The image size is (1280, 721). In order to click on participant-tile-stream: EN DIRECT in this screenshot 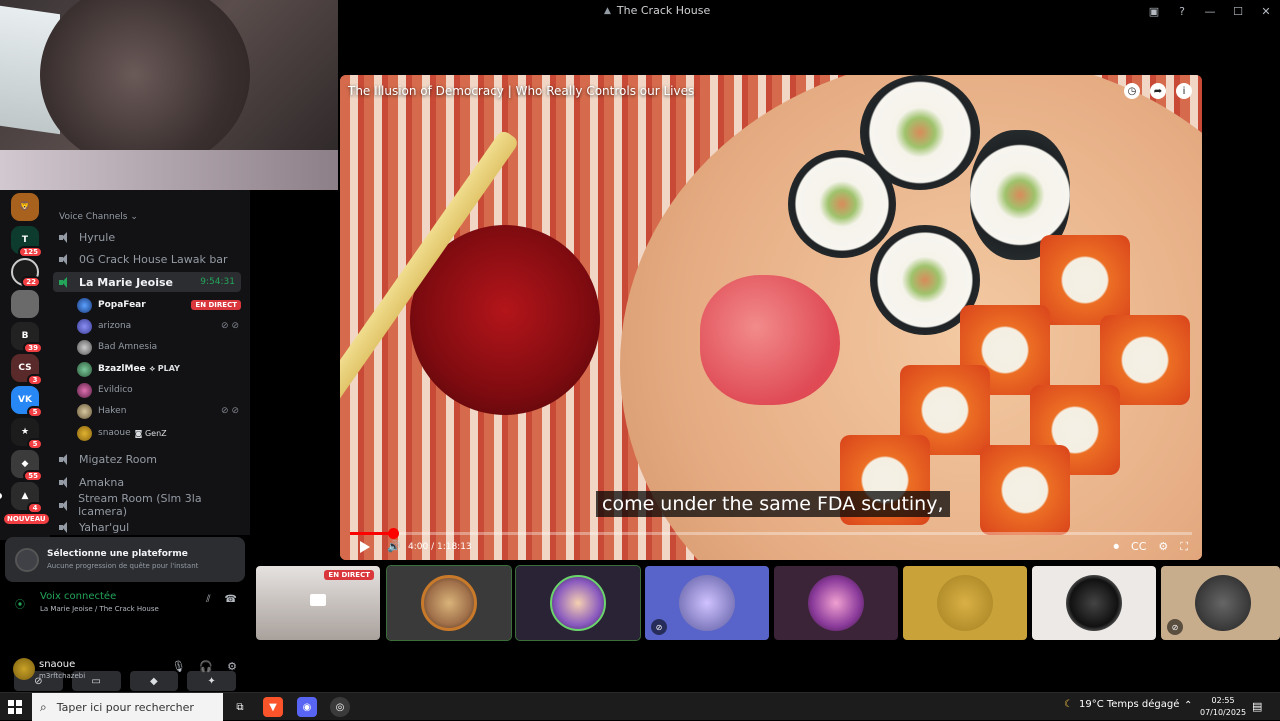, I will do `click(318, 603)`.